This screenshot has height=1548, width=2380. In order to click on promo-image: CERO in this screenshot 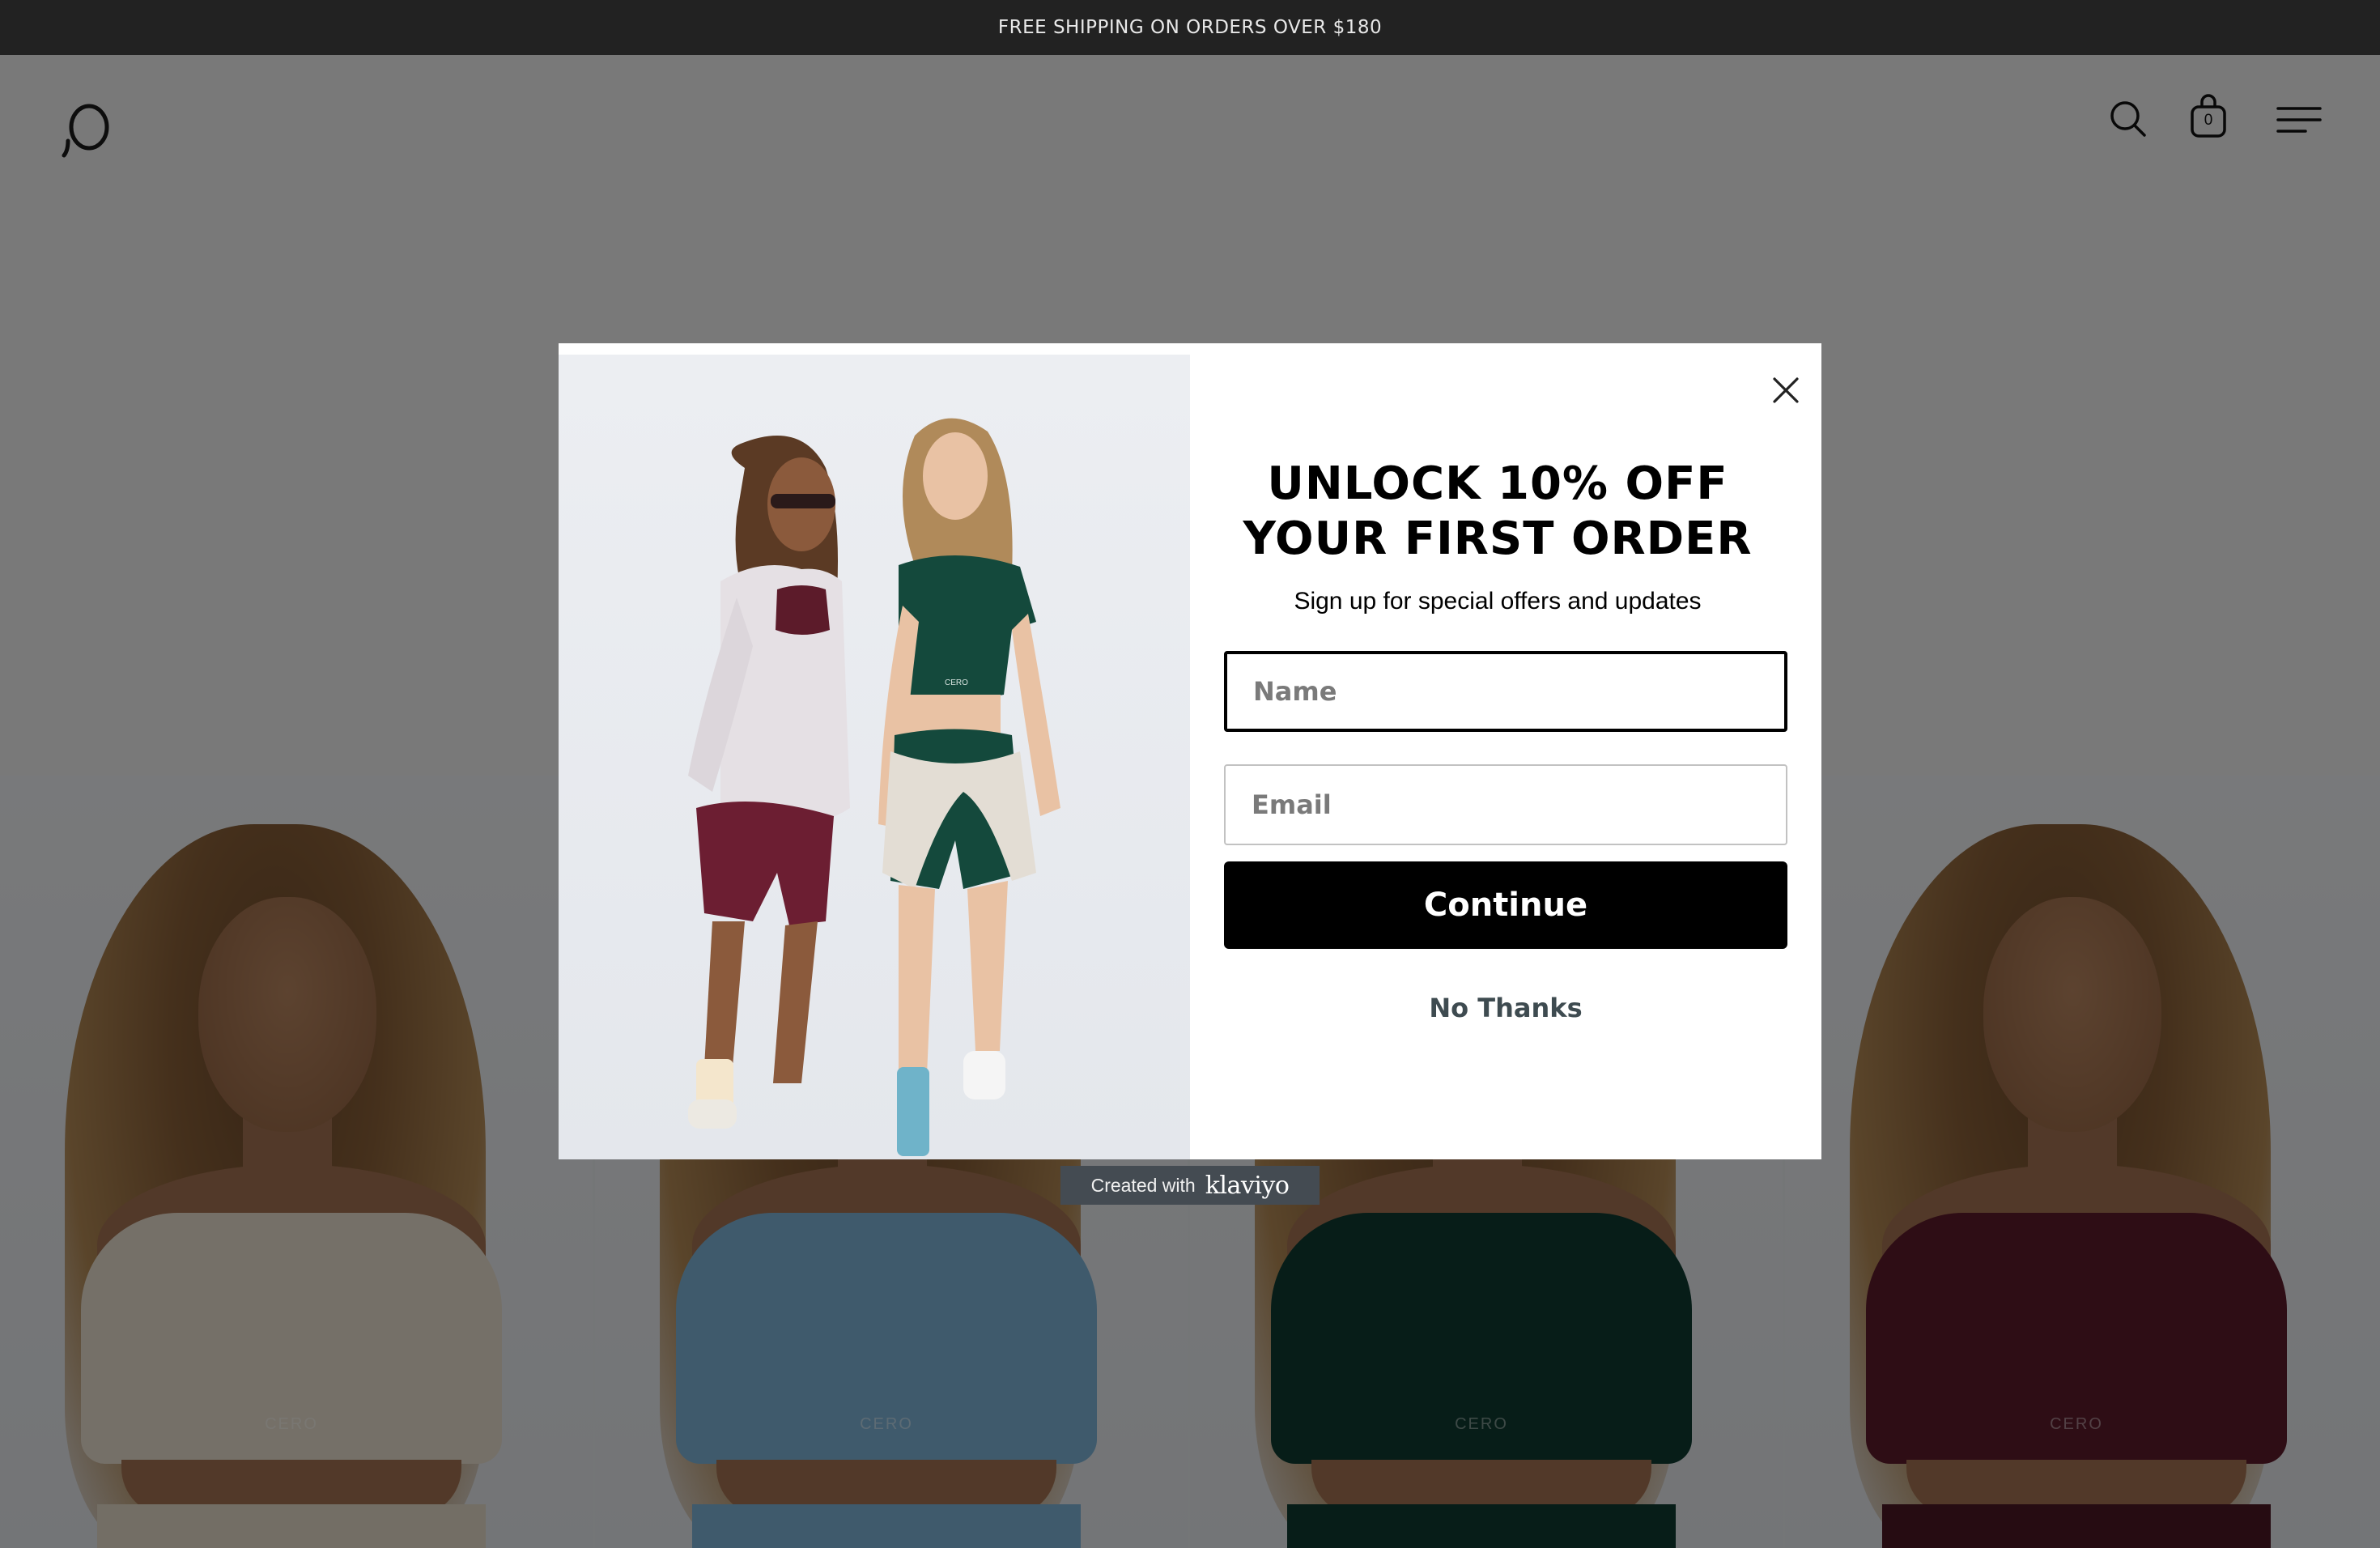, I will do `click(874, 757)`.